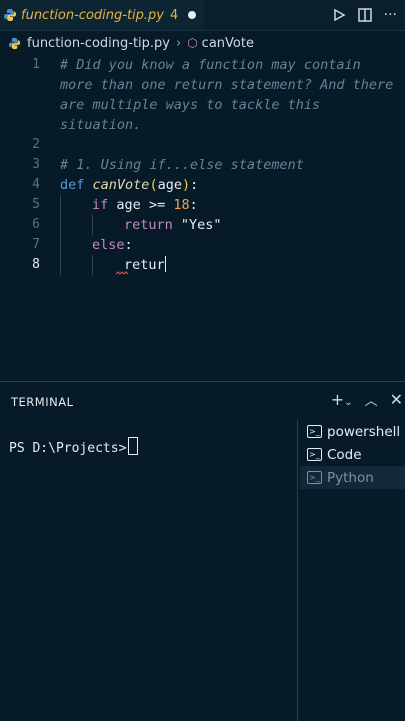 This screenshot has width=405, height=721. I want to click on line-number: 5, so click(36, 204).